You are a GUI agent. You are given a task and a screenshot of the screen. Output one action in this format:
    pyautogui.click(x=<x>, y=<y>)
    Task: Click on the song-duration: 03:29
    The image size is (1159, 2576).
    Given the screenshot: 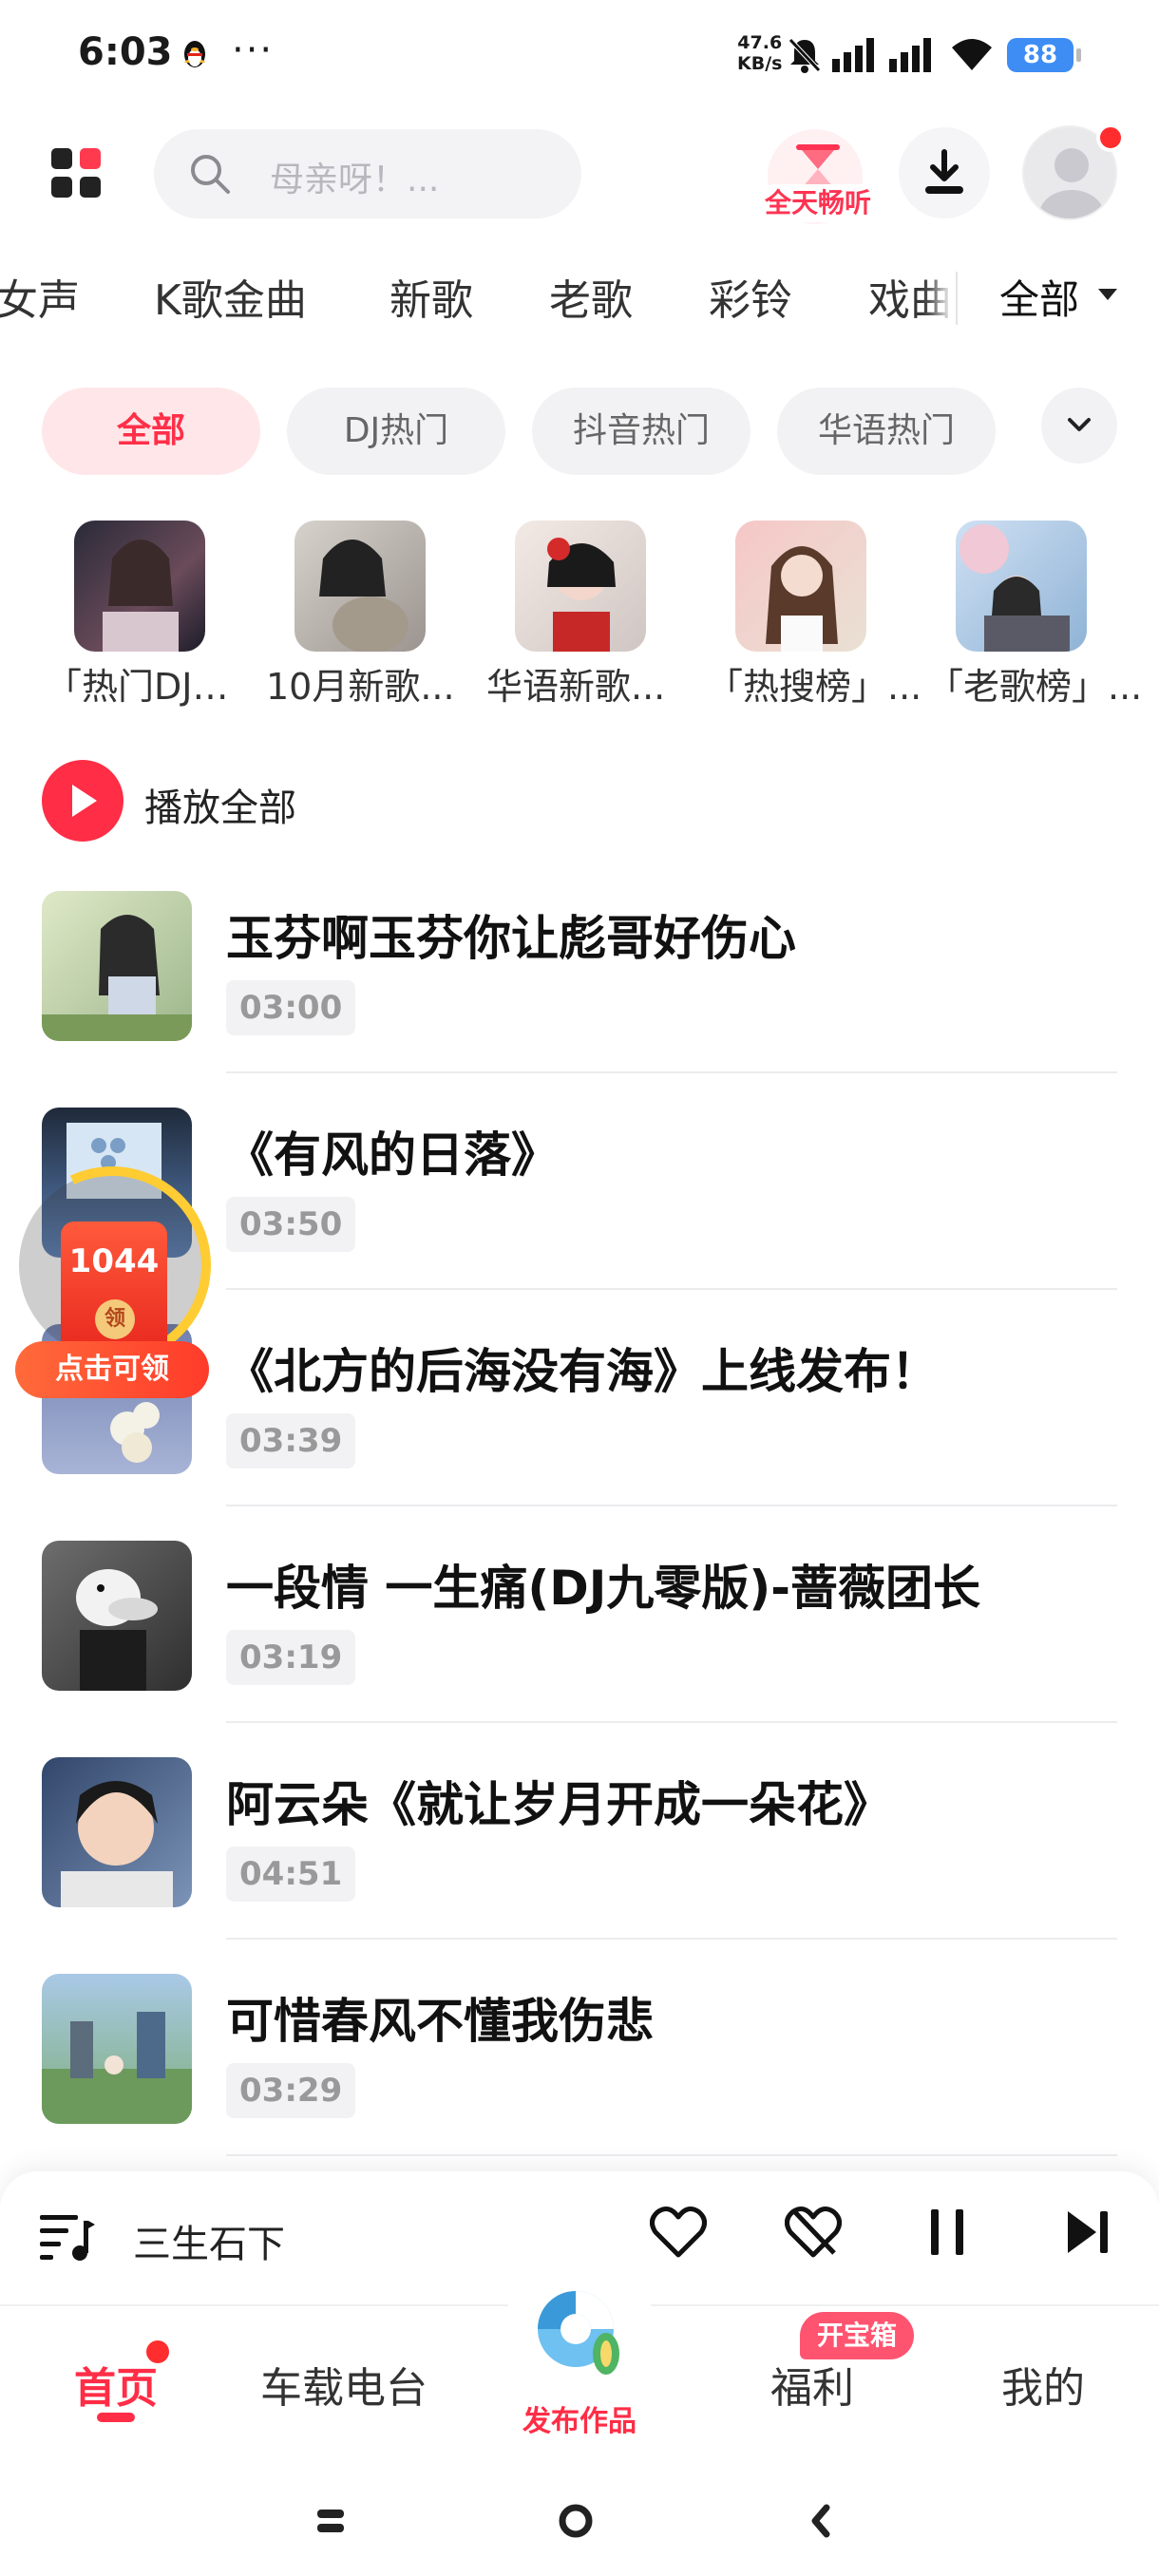 What is the action you would take?
    pyautogui.click(x=291, y=2090)
    